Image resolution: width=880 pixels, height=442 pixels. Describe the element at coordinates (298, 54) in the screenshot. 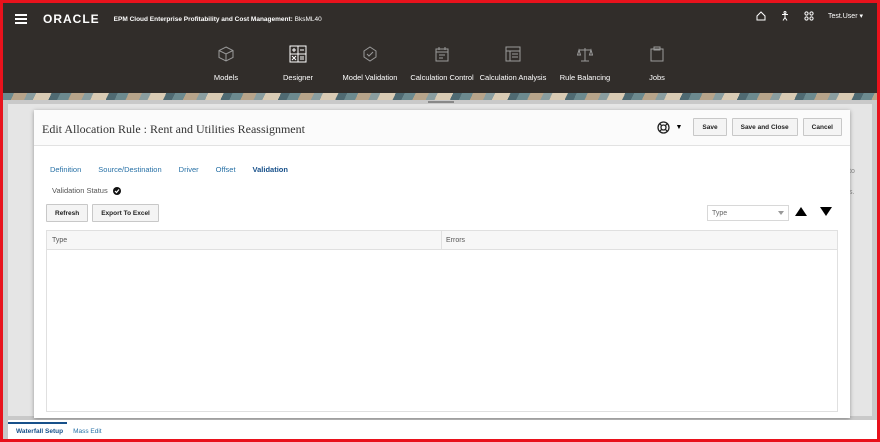

I see `calculator-icon` at that location.